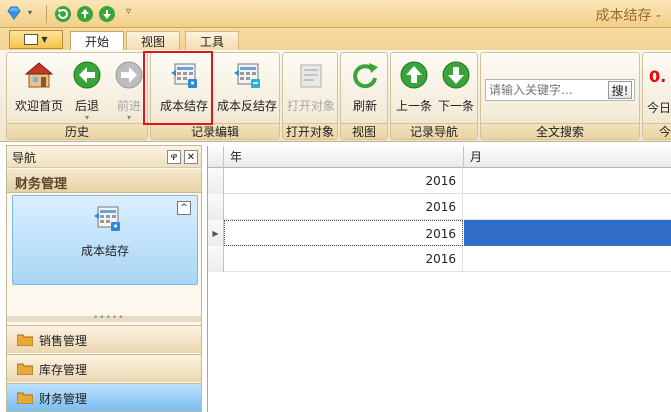 This screenshot has width=671, height=412. What do you see at coordinates (560, 131) in the screenshot?
I see `group-search-label: 全文搜索` at bounding box center [560, 131].